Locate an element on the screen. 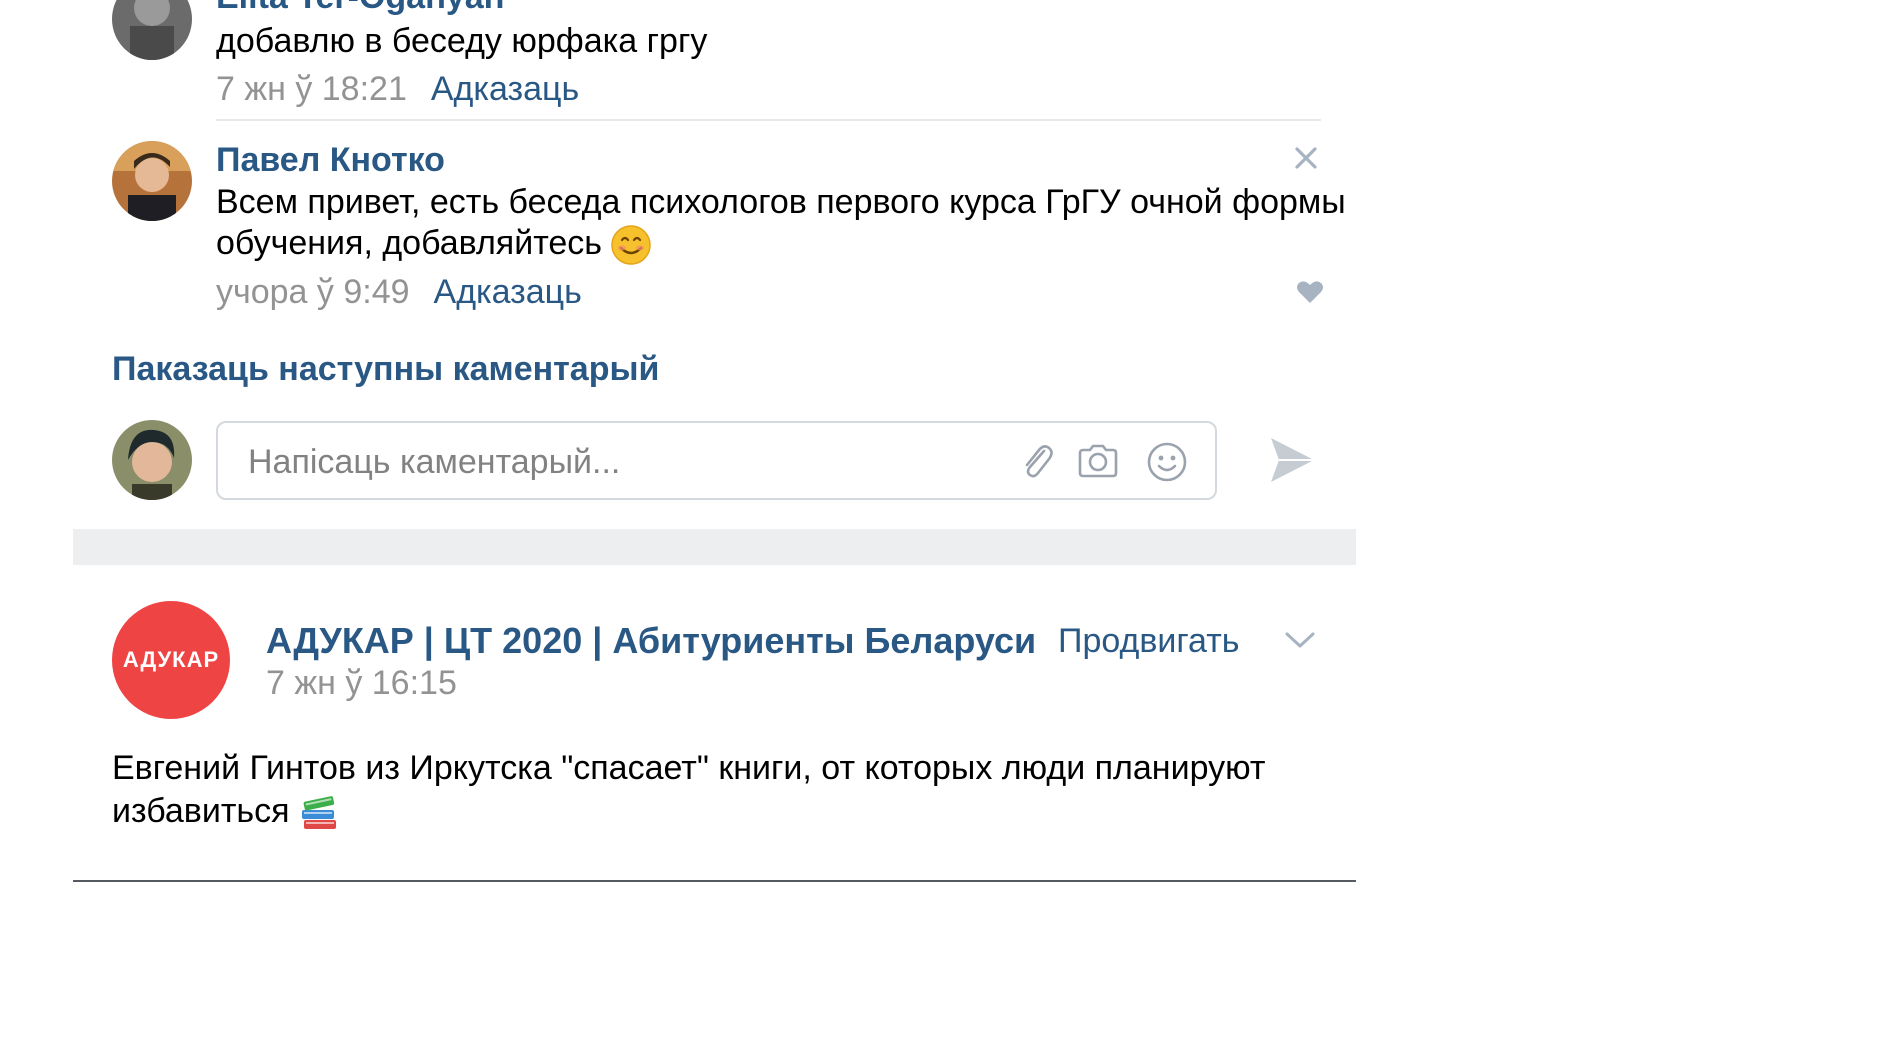 The height and width of the screenshot is (1060, 1880). chevron-down-icon is located at coordinates (1300, 640).